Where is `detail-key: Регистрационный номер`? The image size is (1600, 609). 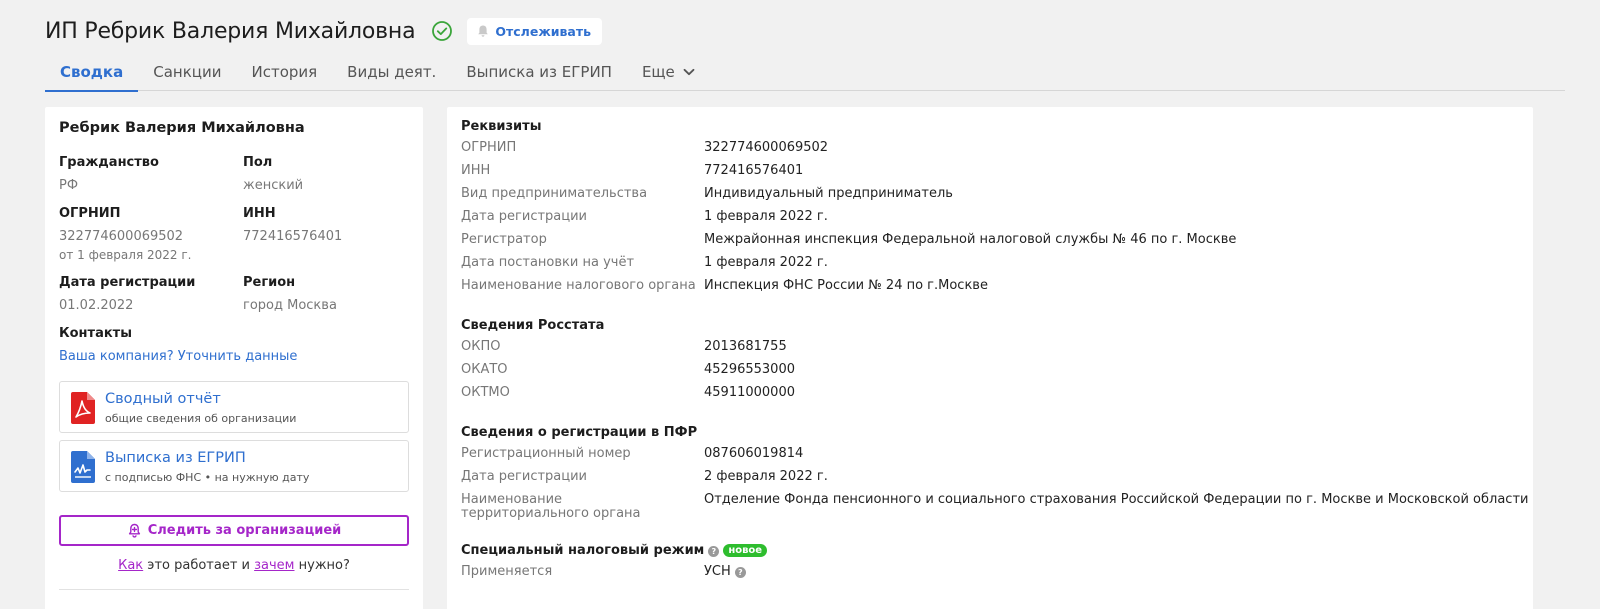 detail-key: Регистрационный номер is located at coordinates (546, 453).